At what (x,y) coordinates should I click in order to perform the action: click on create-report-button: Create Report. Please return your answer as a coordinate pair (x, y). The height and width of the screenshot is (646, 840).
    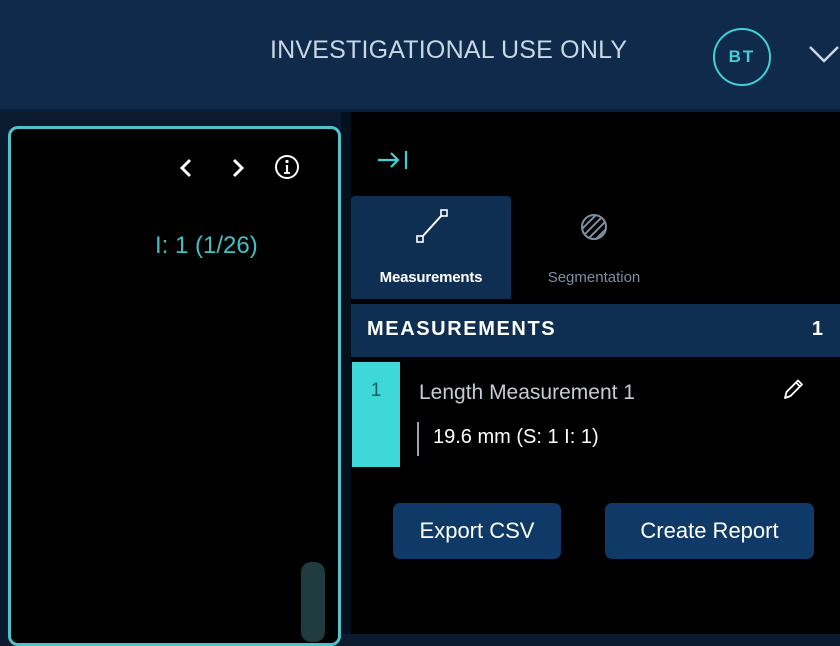
    Looking at the image, I should click on (709, 531).